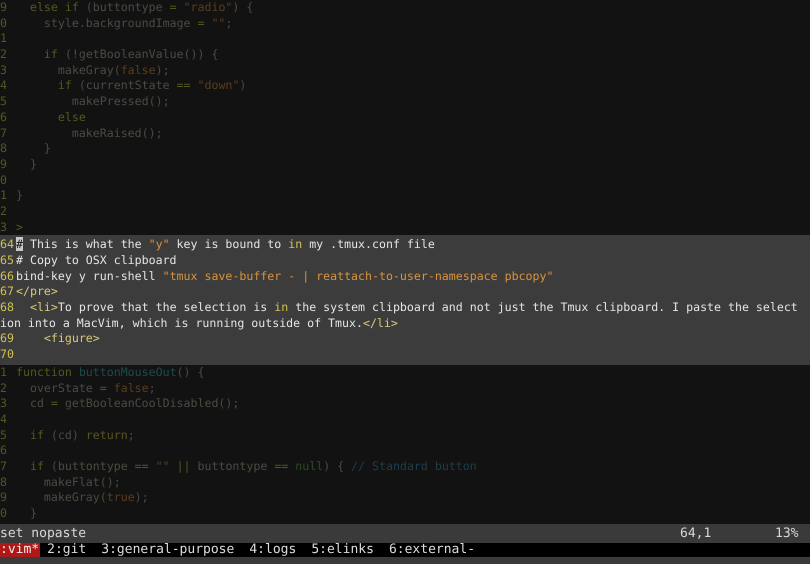 Image resolution: width=810 pixels, height=564 pixels. What do you see at coordinates (432, 550) in the screenshot?
I see `tmux-window-tab: 6:external-` at bounding box center [432, 550].